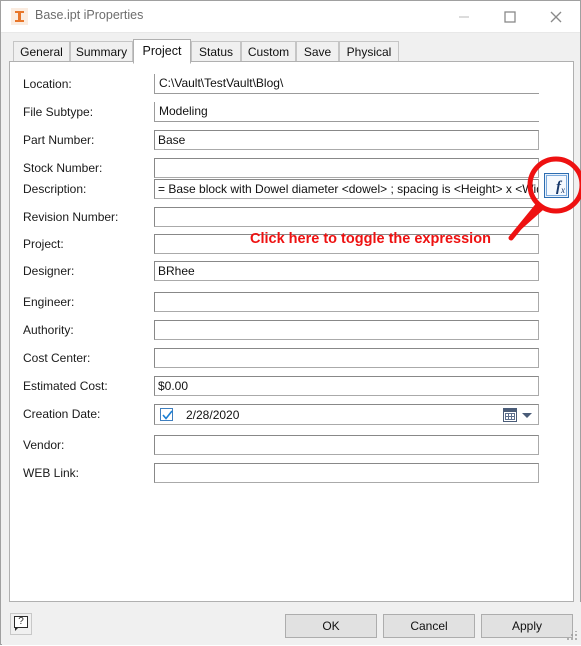  Describe the element at coordinates (331, 626) in the screenshot. I see `ok-button: OK` at that location.